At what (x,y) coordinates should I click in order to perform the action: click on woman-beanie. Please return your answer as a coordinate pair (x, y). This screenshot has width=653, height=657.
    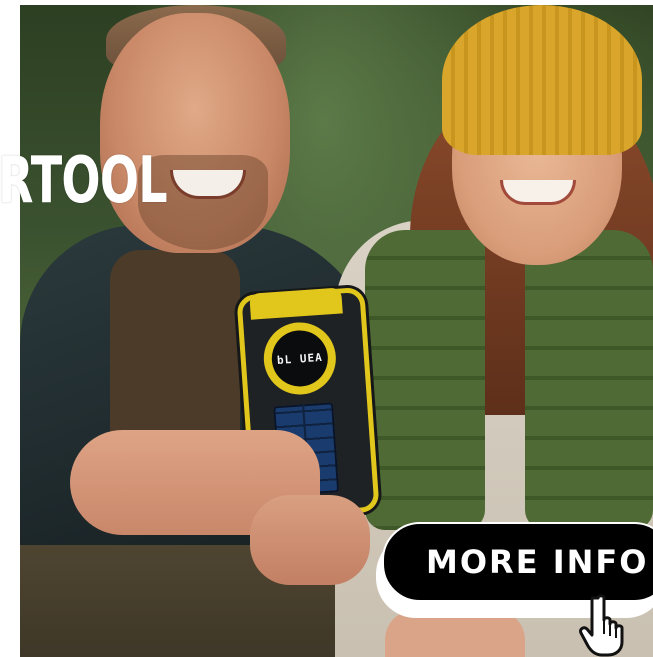
    Looking at the image, I should click on (542, 80).